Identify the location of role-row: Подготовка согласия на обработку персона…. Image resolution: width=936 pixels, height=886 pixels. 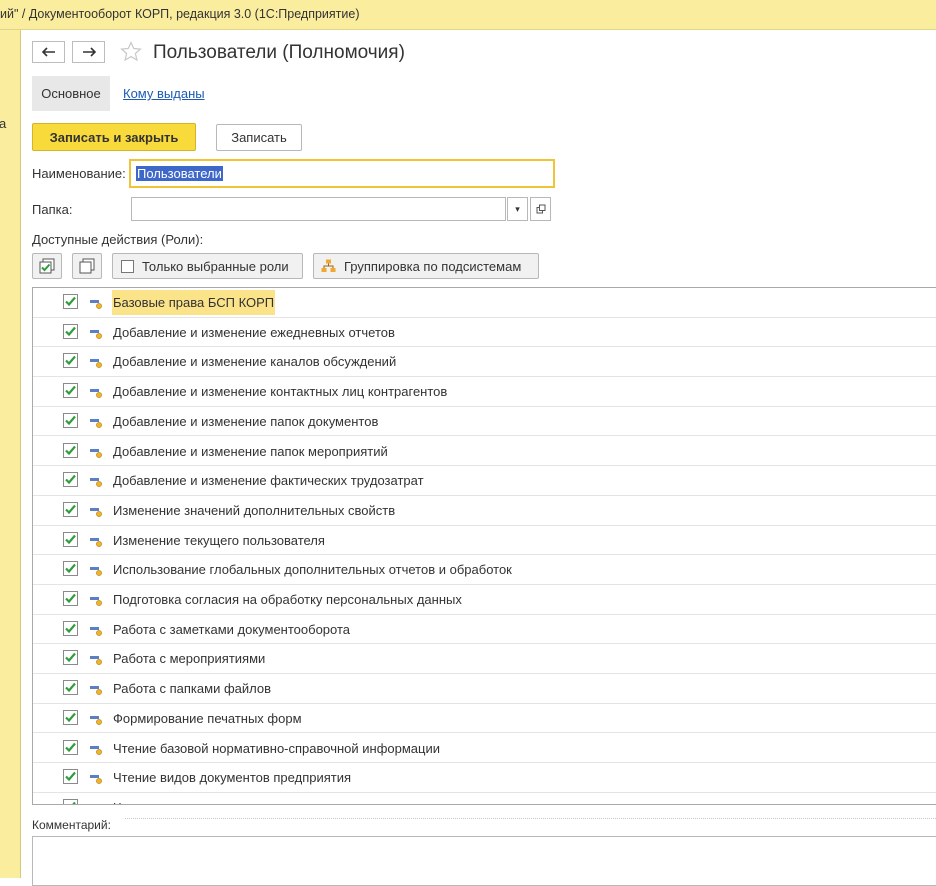
(484, 600).